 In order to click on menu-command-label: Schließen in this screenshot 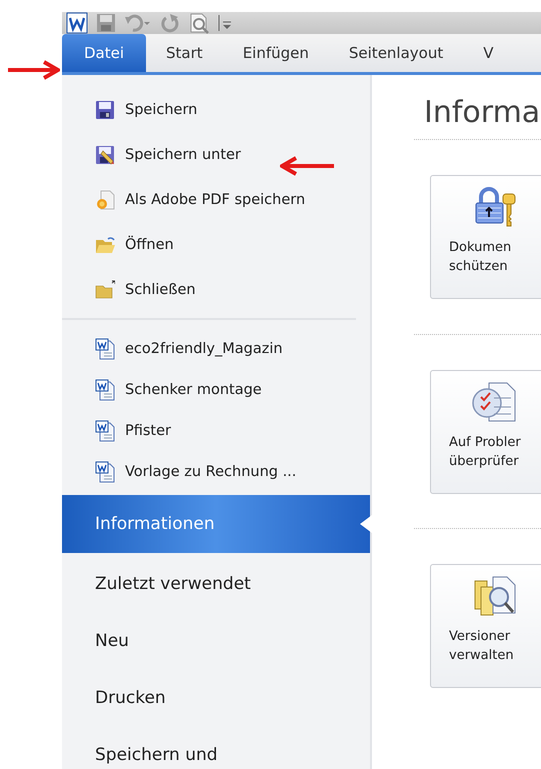, I will do `click(160, 290)`.